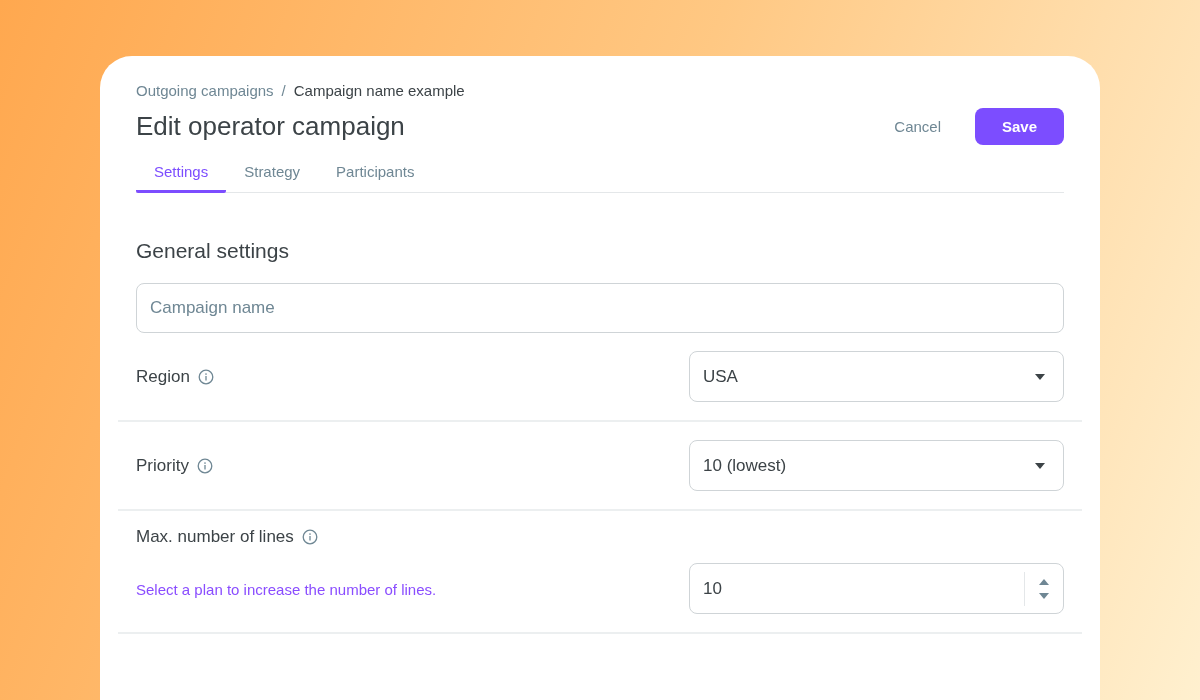  Describe the element at coordinates (163, 376) in the screenshot. I see `field-label: Region` at that location.